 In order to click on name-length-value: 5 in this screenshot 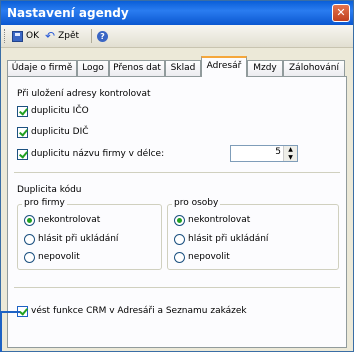, I will do `click(278, 152)`.